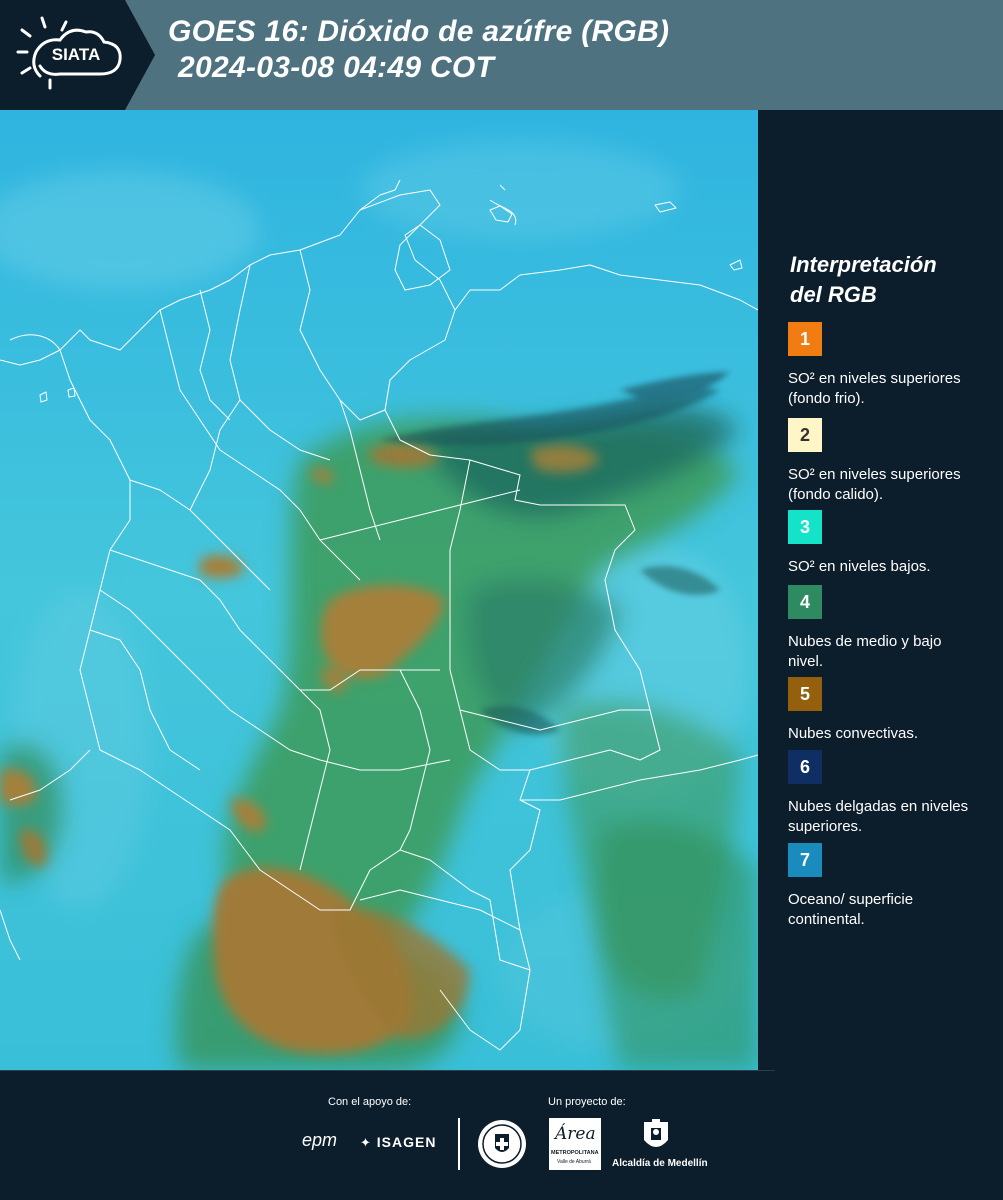 This screenshot has height=1200, width=1003. I want to click on legend-number-2: 2, so click(804, 434).